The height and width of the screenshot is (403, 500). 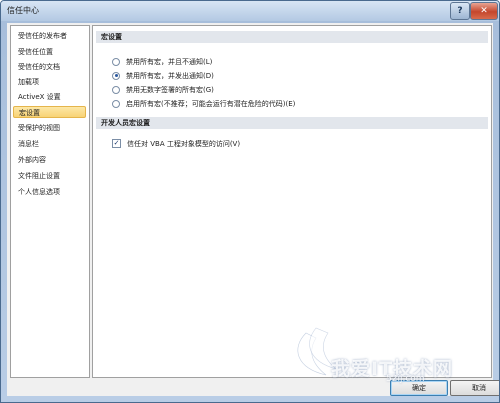 I want to click on radio-disable-unsigned: 禁用无数字签署的所有宏(G), so click(x=163, y=89).